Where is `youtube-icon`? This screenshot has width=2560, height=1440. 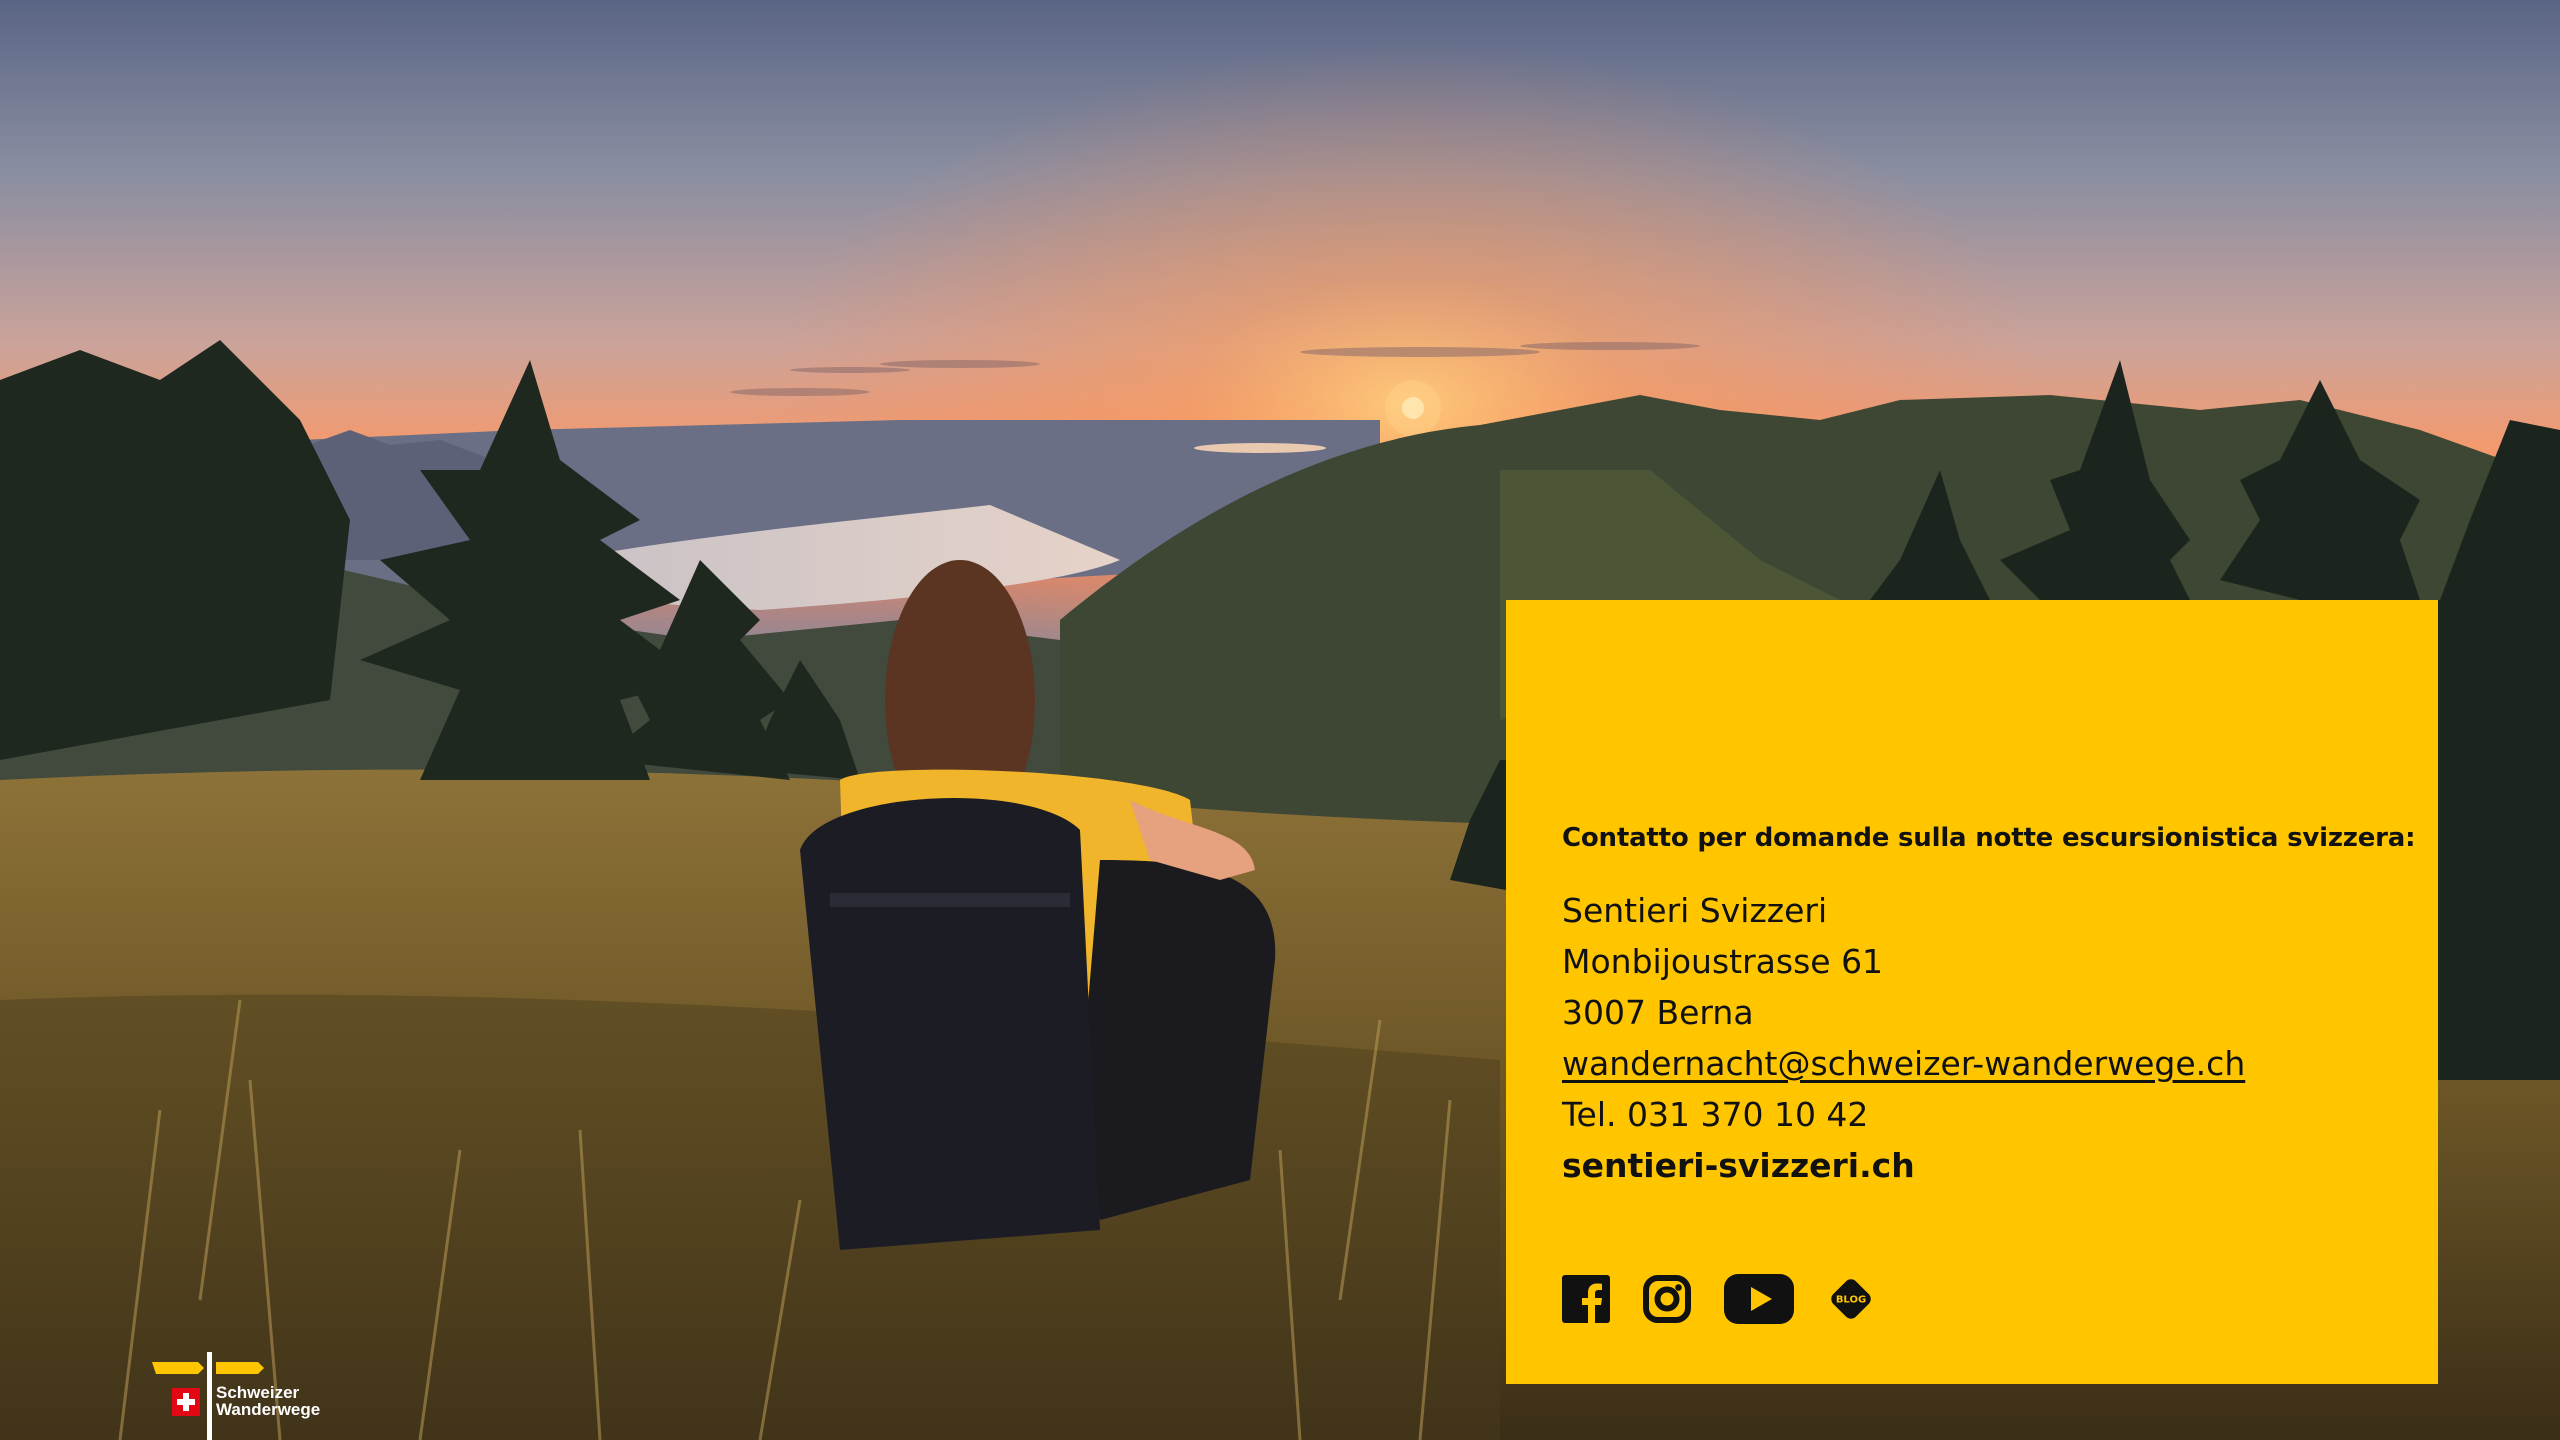
youtube-icon is located at coordinates (1759, 1299).